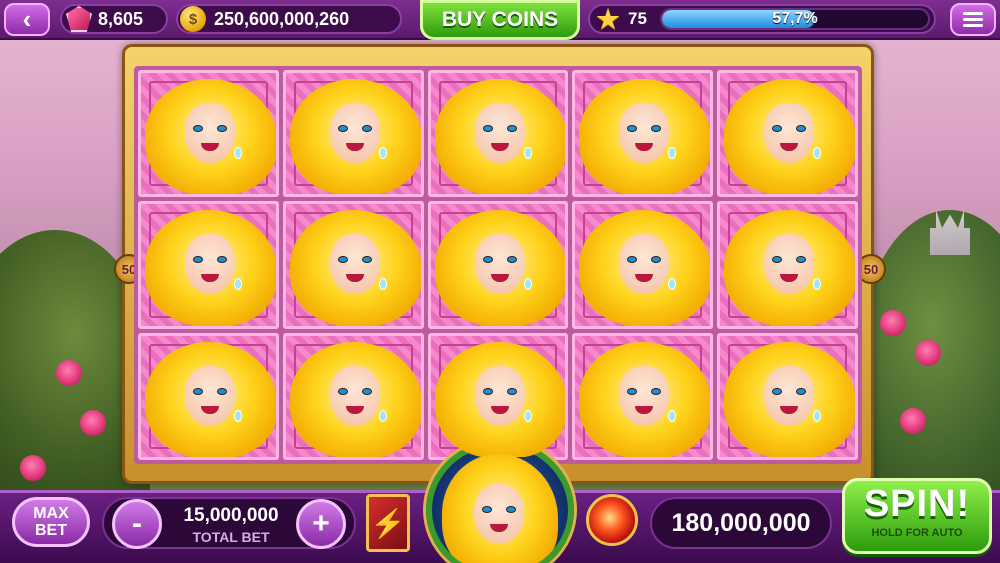 The height and width of the screenshot is (563, 1000). Describe the element at coordinates (637, 18) in the screenshot. I see `level-value: 75` at that location.